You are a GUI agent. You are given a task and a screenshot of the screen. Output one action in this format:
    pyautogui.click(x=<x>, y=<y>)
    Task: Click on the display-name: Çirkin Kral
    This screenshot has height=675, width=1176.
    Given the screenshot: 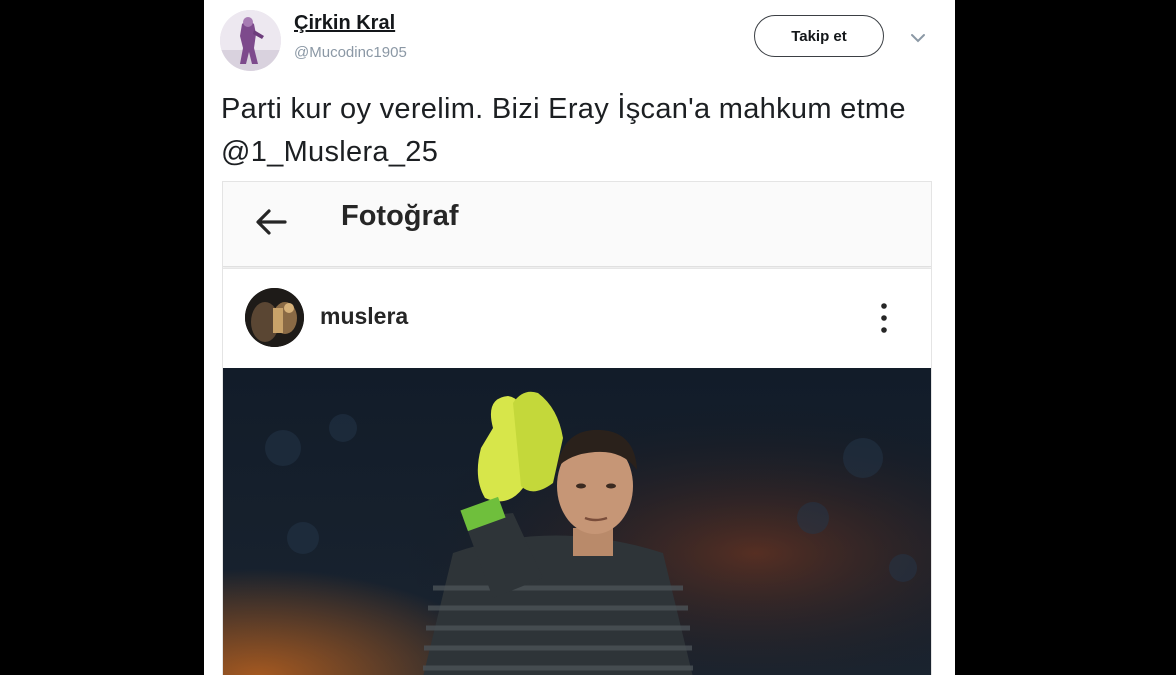 What is the action you would take?
    pyautogui.click(x=344, y=23)
    